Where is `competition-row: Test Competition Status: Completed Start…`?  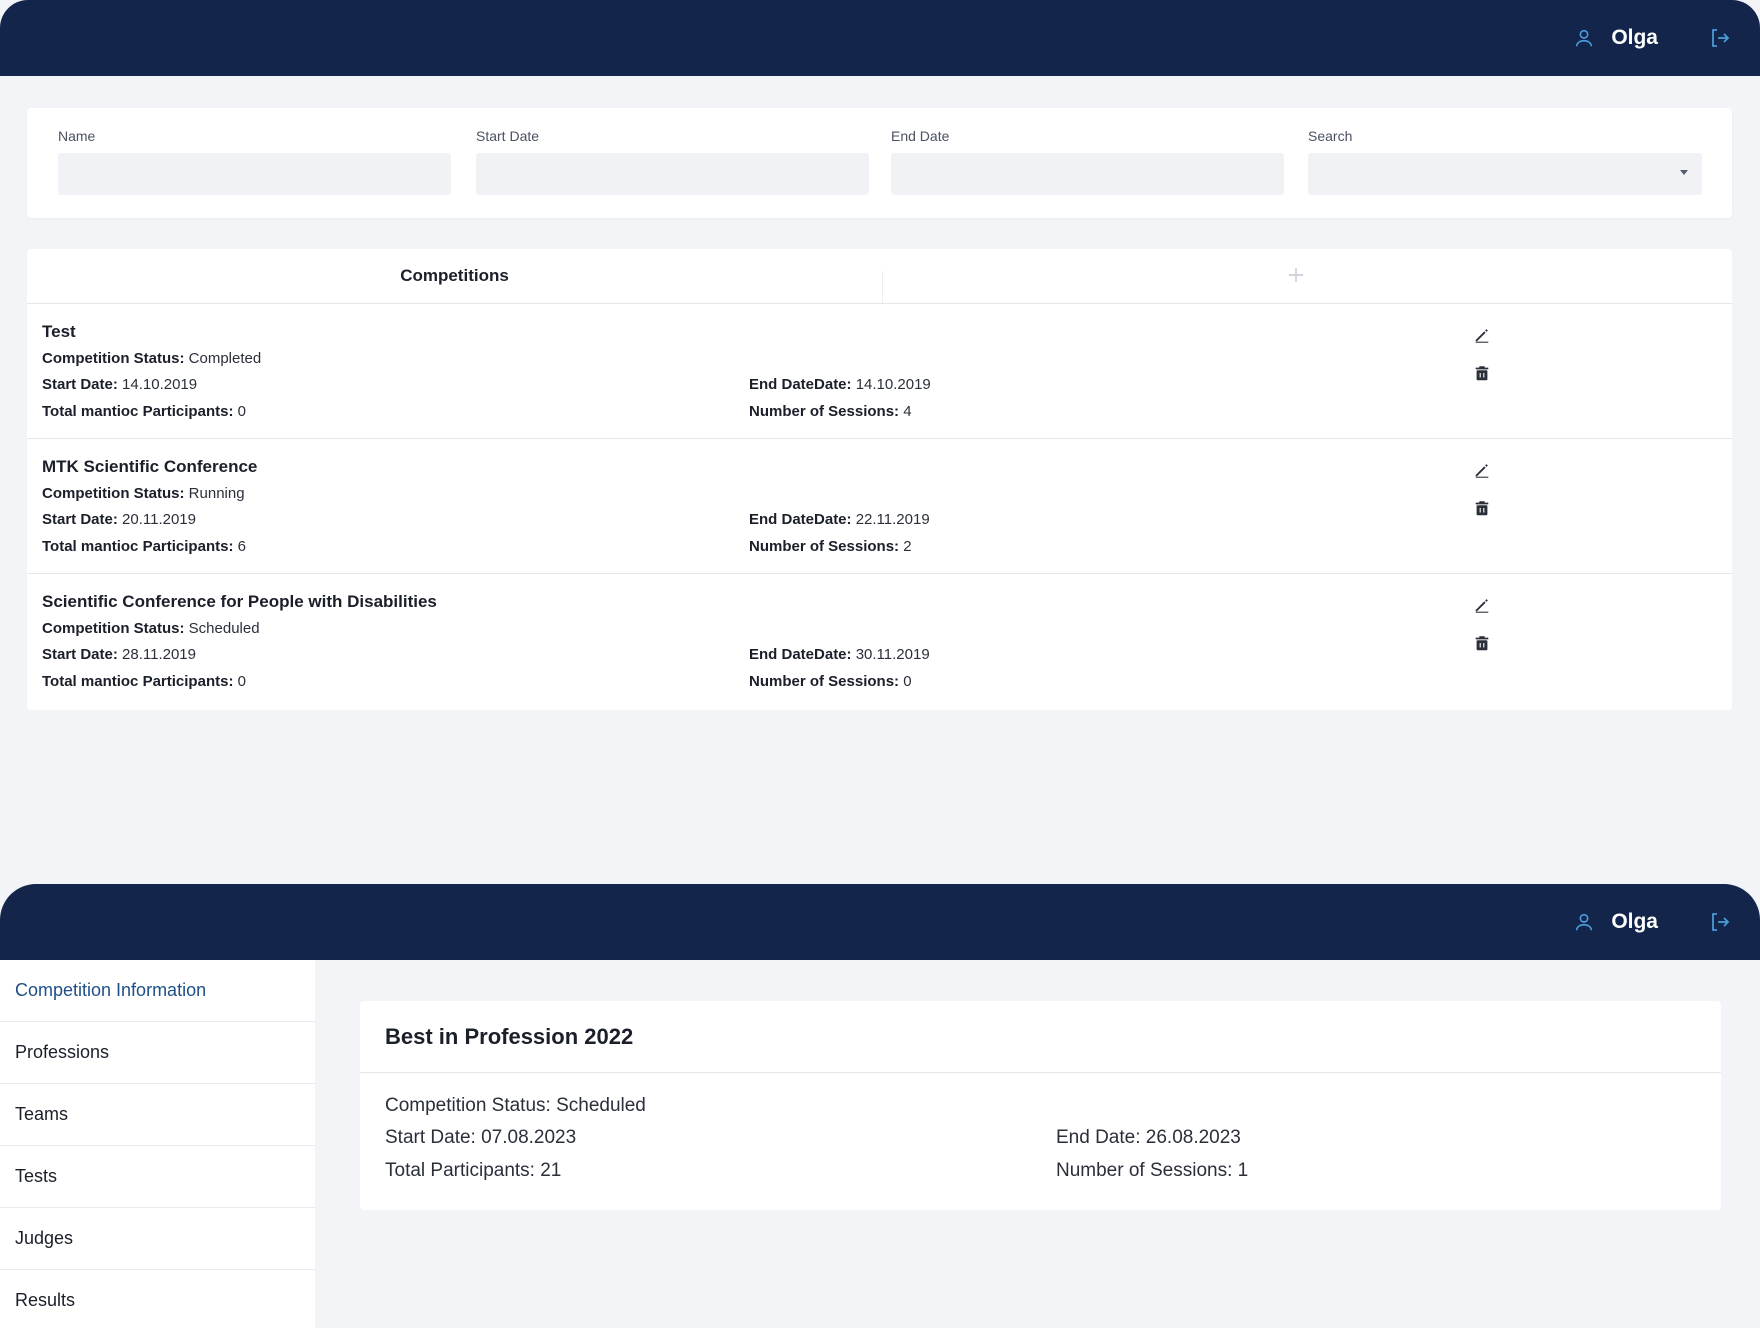 competition-row: Test Competition Status: Completed Start… is located at coordinates (879, 371).